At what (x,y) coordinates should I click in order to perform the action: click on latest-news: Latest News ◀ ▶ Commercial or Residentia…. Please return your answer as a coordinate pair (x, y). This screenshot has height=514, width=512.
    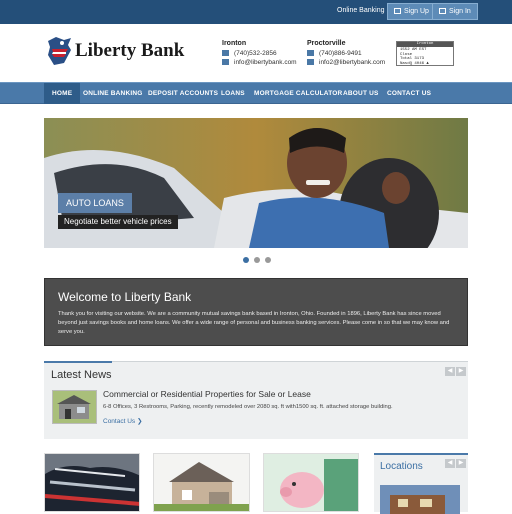
    Looking at the image, I should click on (256, 400).